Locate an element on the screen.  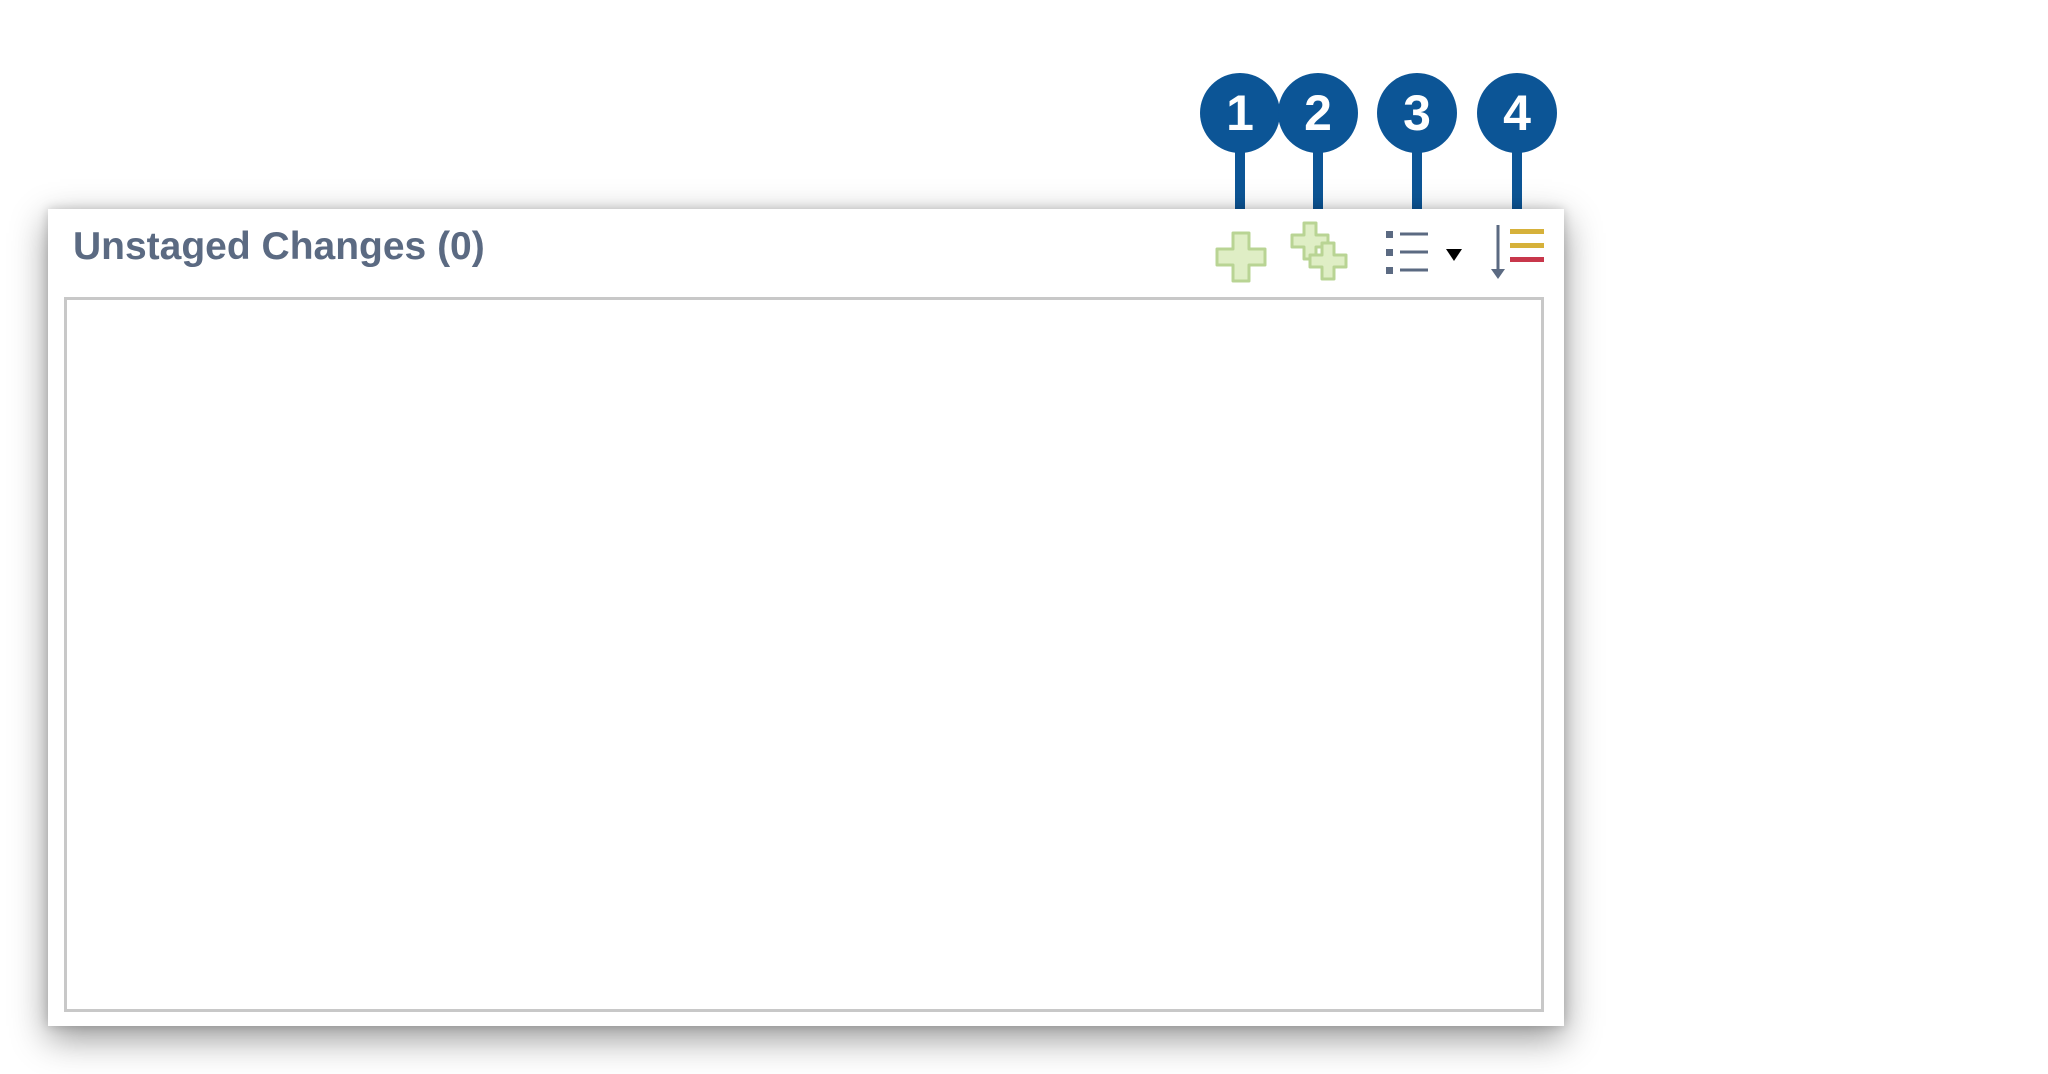
add-icon is located at coordinates (1241, 257).